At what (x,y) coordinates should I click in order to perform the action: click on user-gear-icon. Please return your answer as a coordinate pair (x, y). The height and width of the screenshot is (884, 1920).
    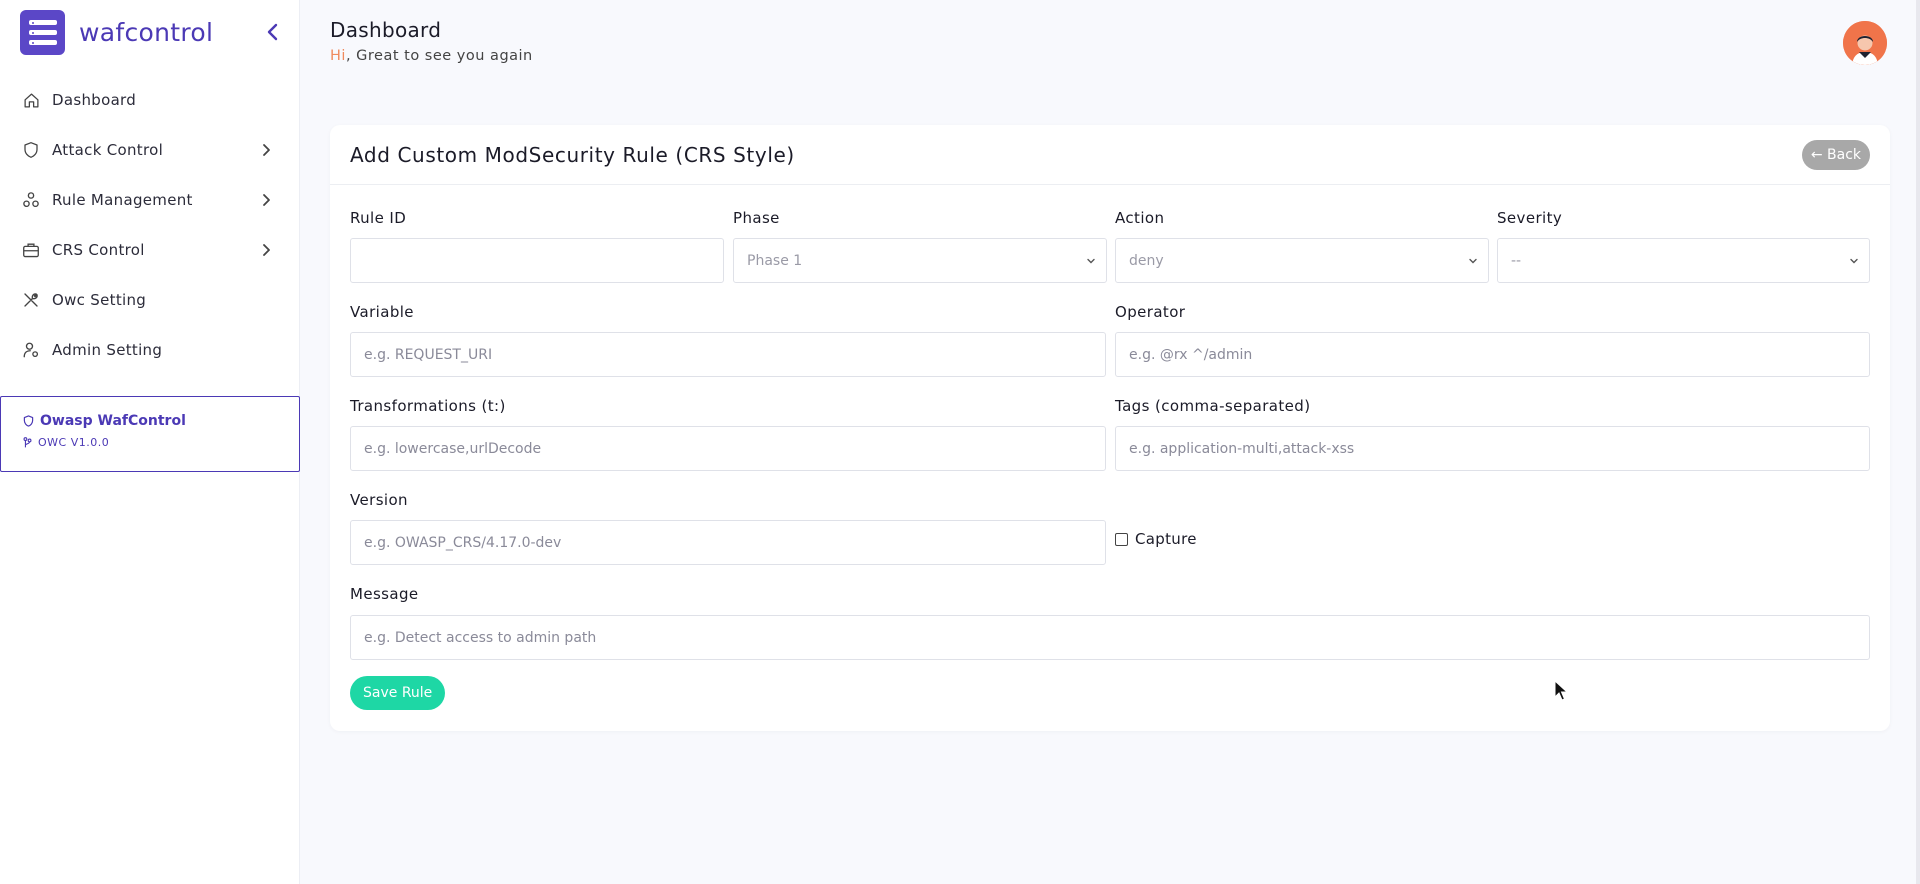
    Looking at the image, I should click on (31, 350).